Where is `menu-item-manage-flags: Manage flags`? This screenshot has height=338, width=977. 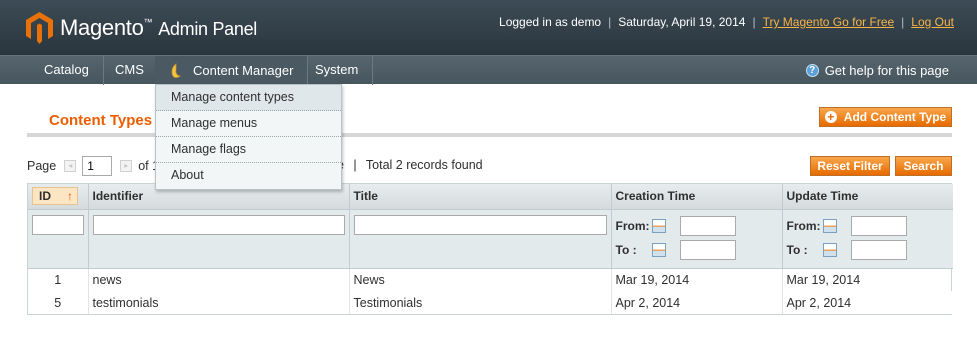 menu-item-manage-flags: Manage flags is located at coordinates (248, 150).